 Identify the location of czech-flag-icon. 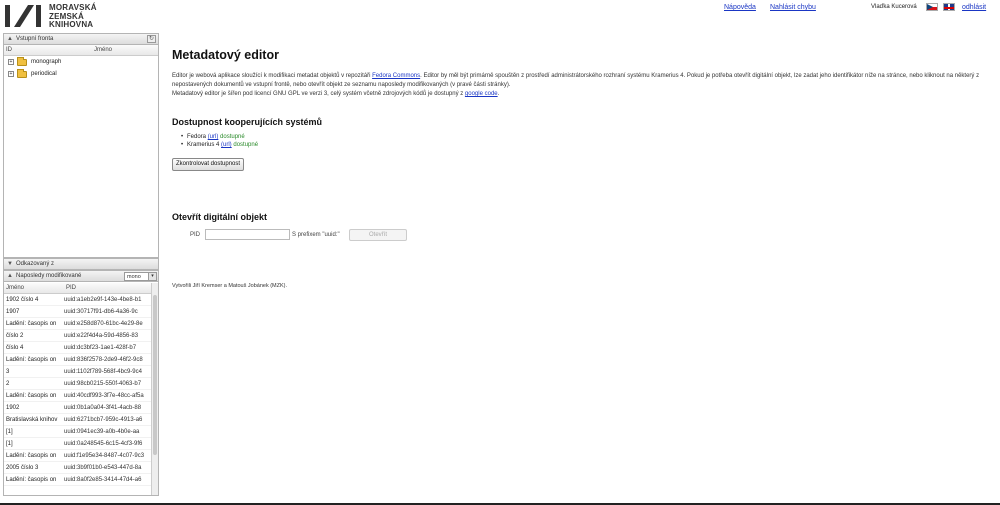
(932, 7).